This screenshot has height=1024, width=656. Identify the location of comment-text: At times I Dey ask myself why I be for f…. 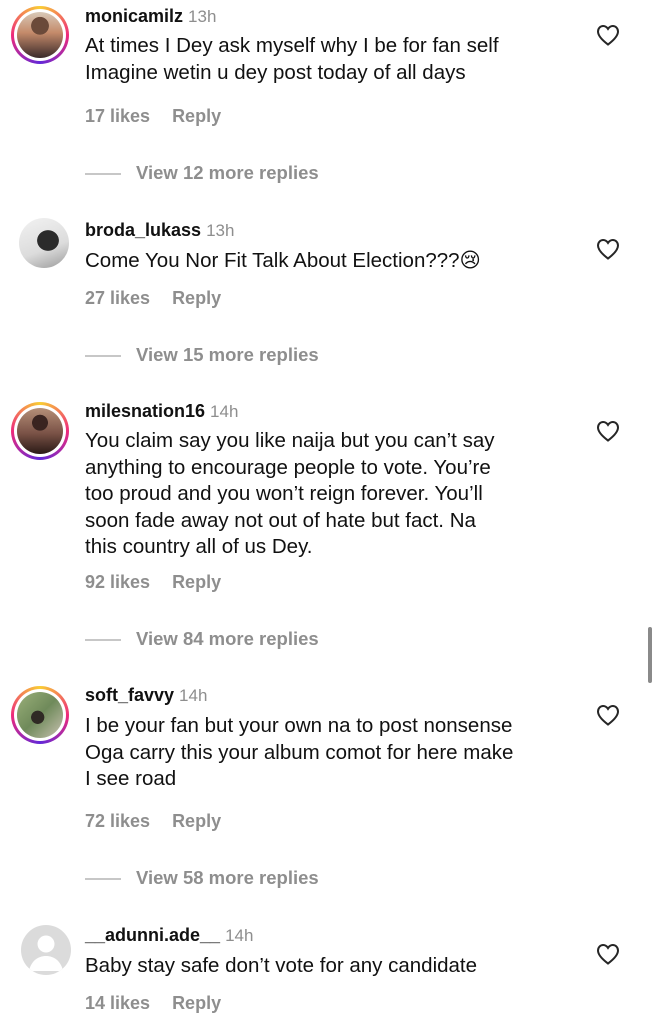
(292, 59).